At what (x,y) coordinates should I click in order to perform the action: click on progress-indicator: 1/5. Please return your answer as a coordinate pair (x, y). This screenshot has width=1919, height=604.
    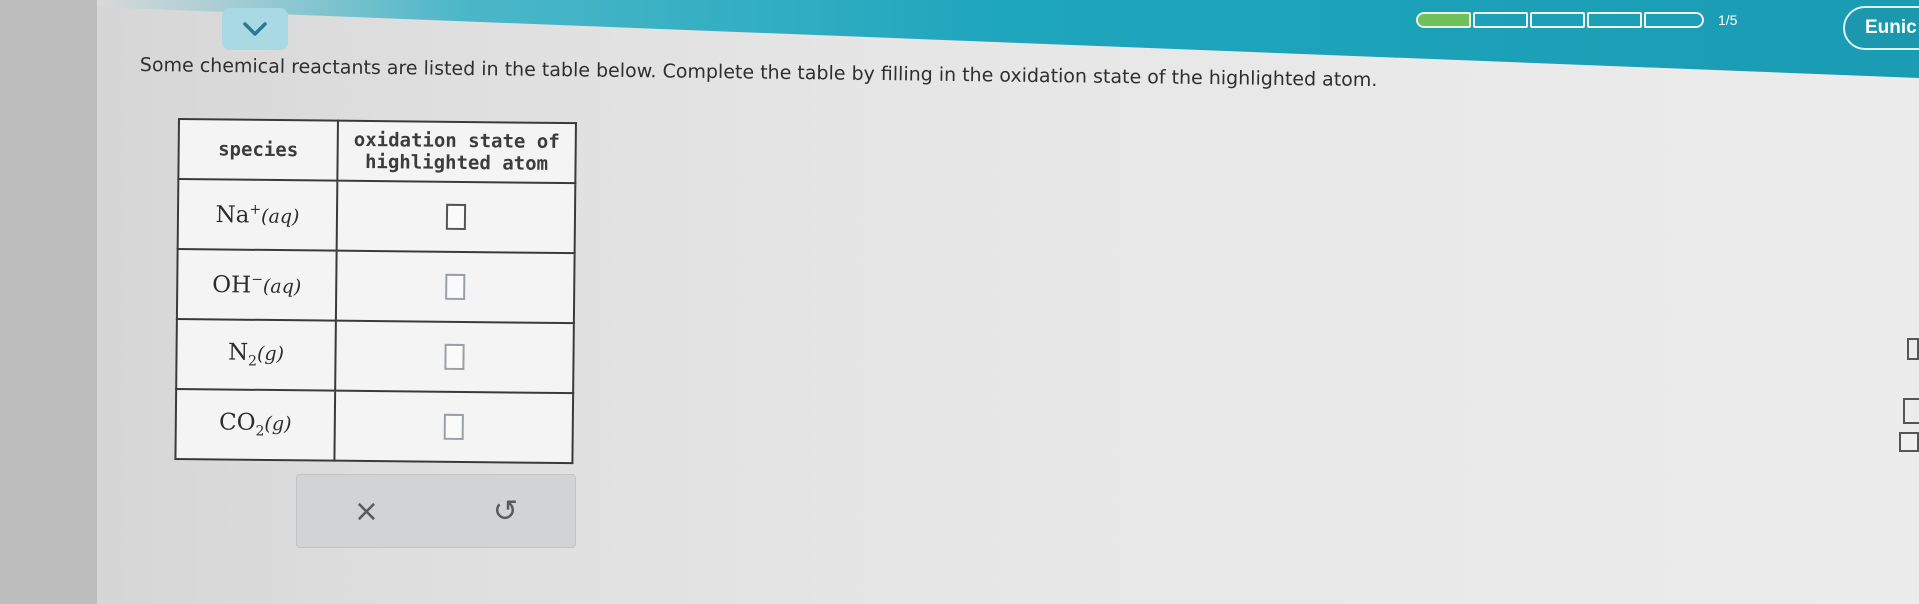
    Looking at the image, I should click on (1576, 20).